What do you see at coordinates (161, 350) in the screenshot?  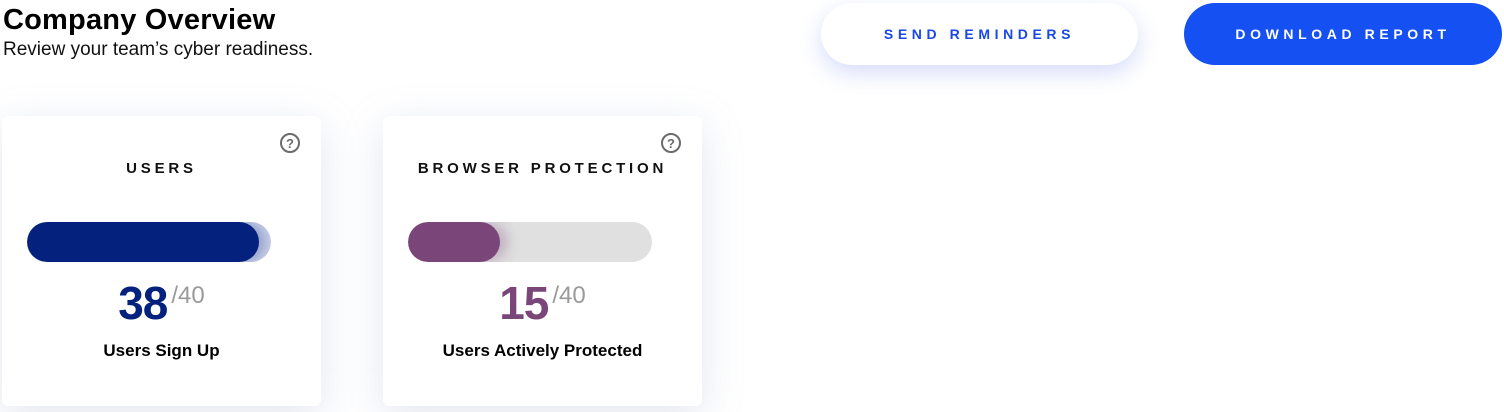 I see `card-label: Users Sign Up` at bounding box center [161, 350].